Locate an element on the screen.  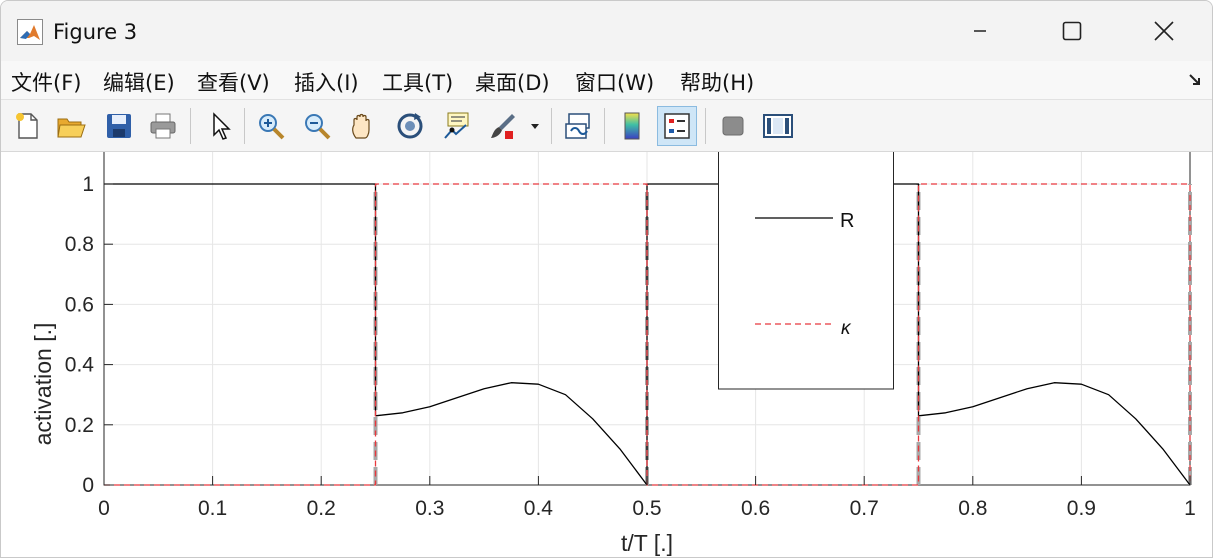
y-ticks: 0 0.2 0.4 0.6 0.8 1 is located at coordinates (89, 335).